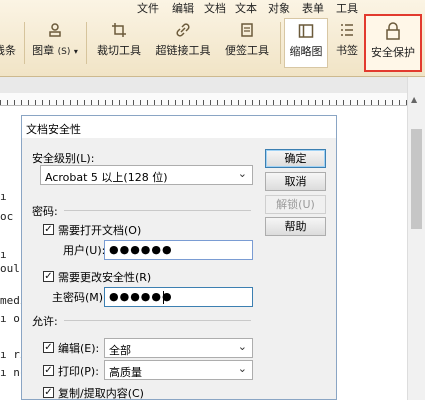 This screenshot has width=425, height=401. Describe the element at coordinates (246, 8) in the screenshot. I see `menu-text: 文本` at that location.